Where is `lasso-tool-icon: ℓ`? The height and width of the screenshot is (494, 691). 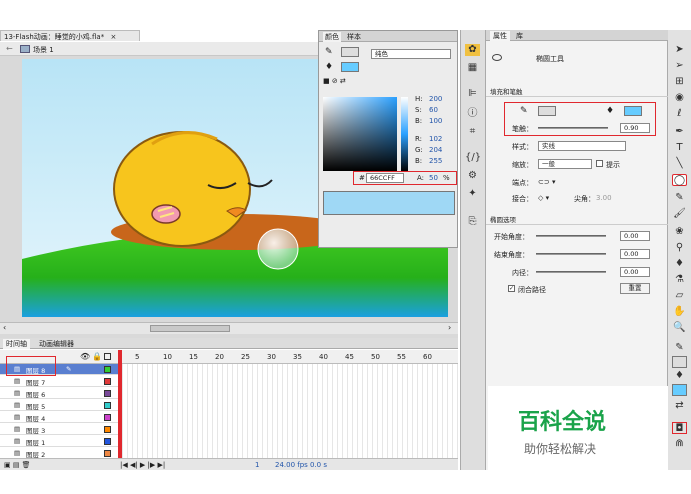 lasso-tool-icon: ℓ is located at coordinates (679, 114).